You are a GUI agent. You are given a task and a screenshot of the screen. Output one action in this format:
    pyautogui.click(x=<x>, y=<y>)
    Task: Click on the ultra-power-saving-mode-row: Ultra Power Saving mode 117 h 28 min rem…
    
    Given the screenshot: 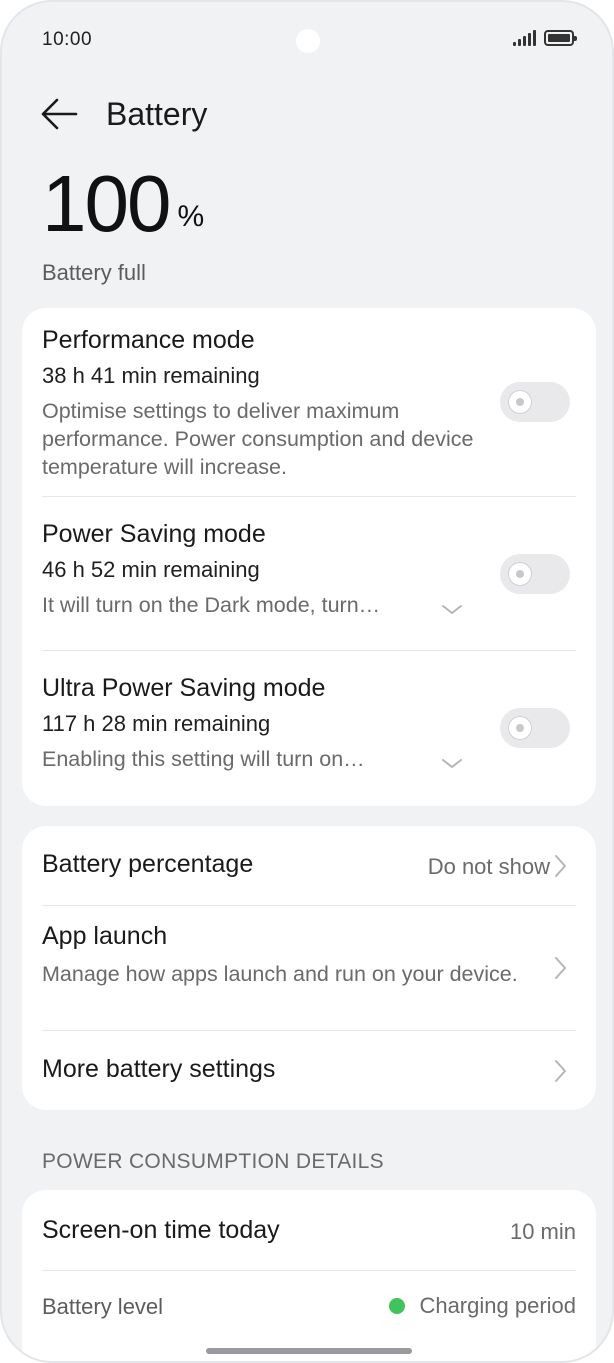 What is the action you would take?
    pyautogui.click(x=309, y=734)
    